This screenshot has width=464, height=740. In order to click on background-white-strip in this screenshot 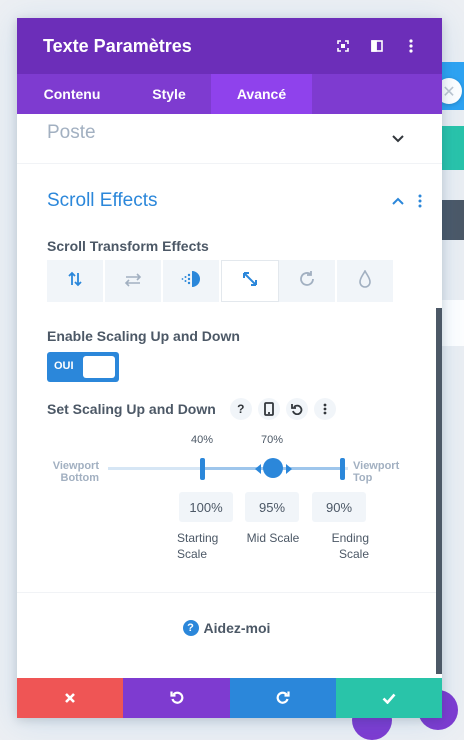, I will do `click(452, 323)`.